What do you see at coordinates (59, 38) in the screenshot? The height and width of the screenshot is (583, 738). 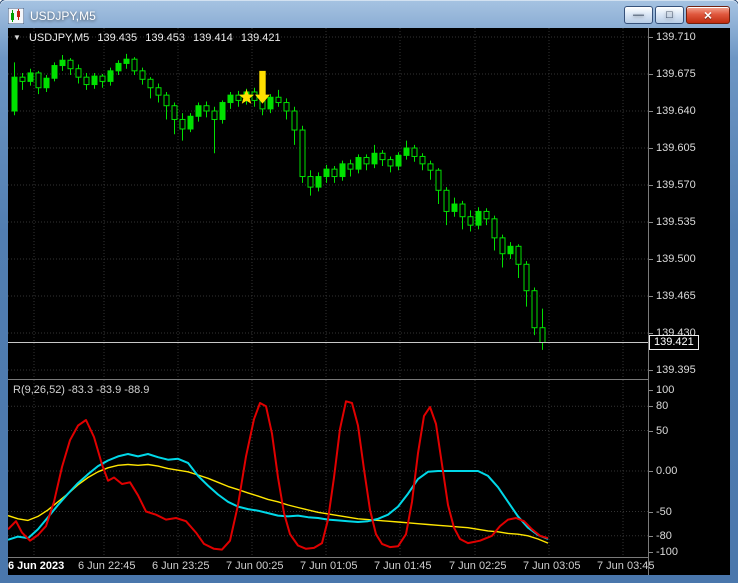 I see `quote-symbol: USDJPY,M5` at bounding box center [59, 38].